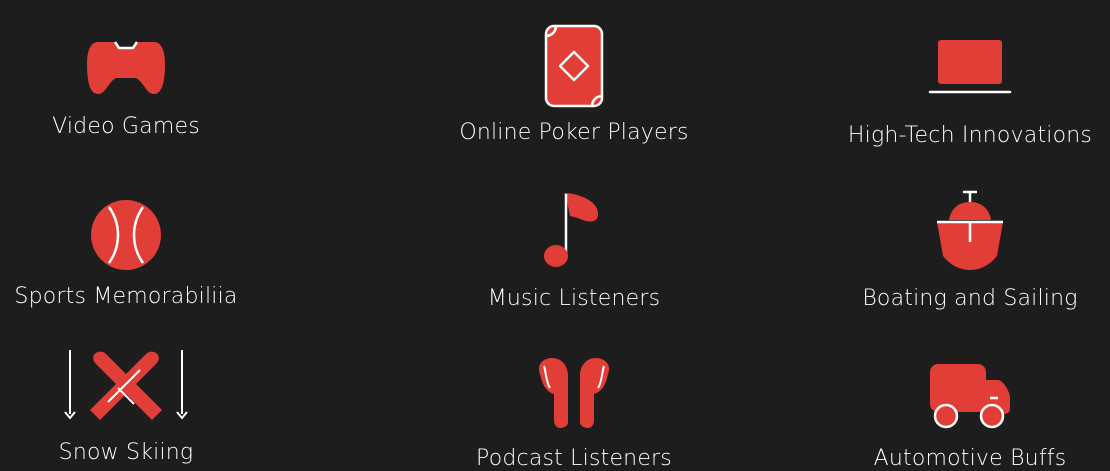  What do you see at coordinates (574, 66) in the screenshot?
I see `playing-card-icon` at bounding box center [574, 66].